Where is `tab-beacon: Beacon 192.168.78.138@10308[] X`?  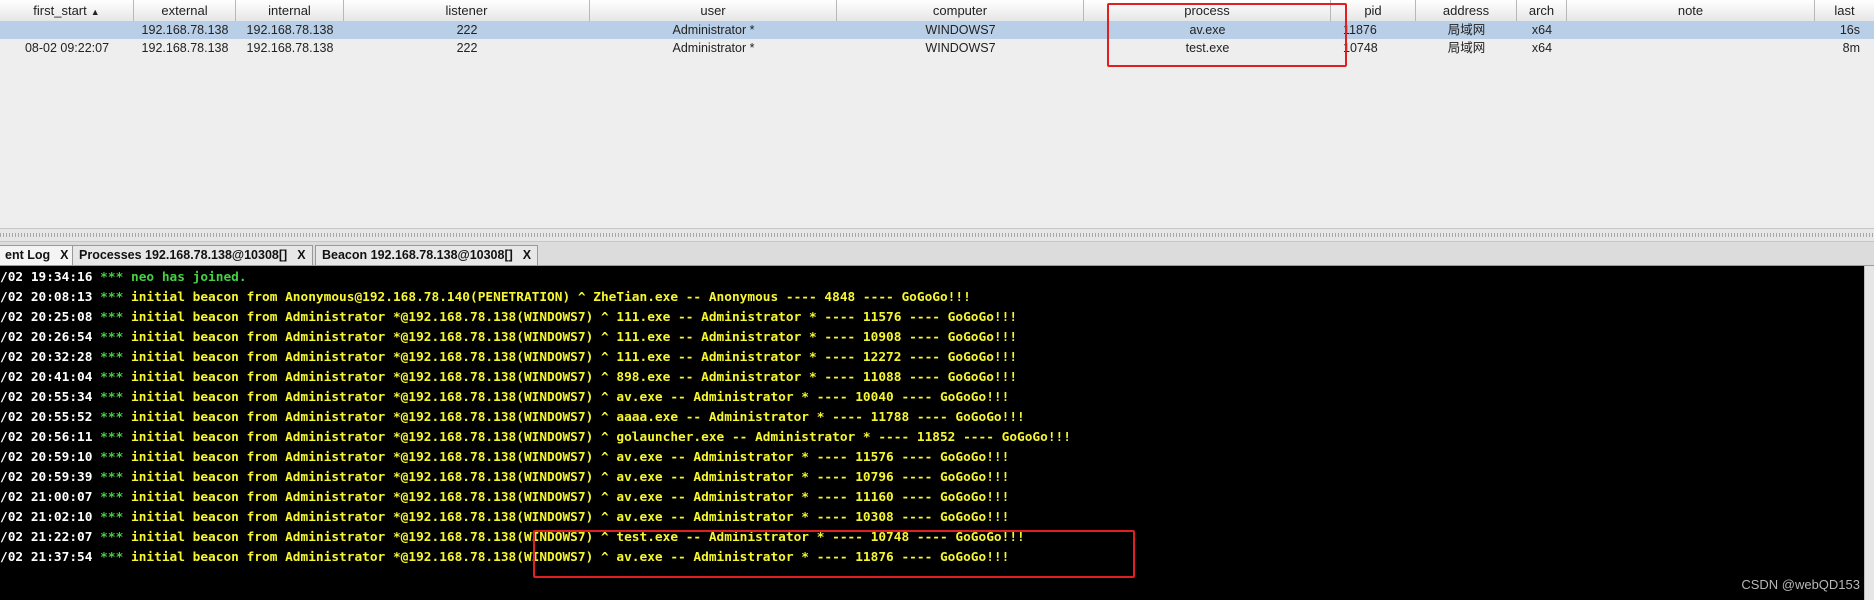 tab-beacon: Beacon 192.168.78.138@10308[] X is located at coordinates (427, 255).